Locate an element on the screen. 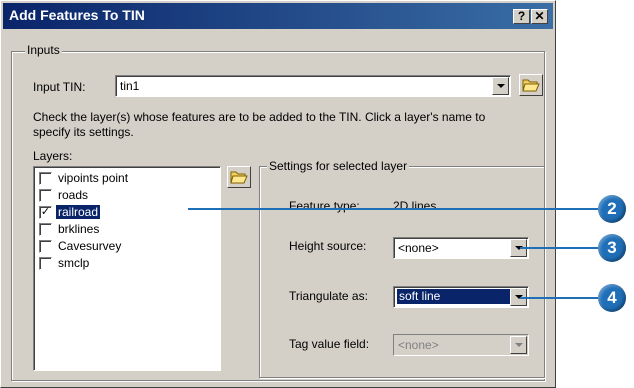 This screenshot has width=634, height=388. triangulate-value: soft line is located at coordinates (453, 296).